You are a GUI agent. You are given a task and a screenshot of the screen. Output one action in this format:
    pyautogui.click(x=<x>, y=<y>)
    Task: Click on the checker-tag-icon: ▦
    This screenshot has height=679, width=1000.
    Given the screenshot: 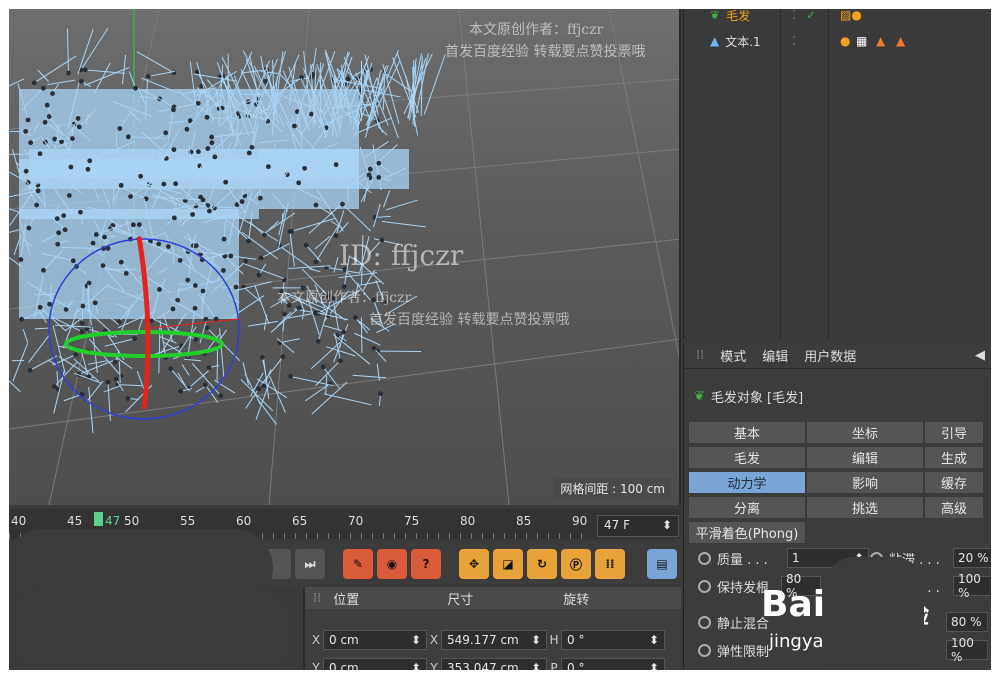 What is the action you would take?
    pyautogui.click(x=861, y=41)
    